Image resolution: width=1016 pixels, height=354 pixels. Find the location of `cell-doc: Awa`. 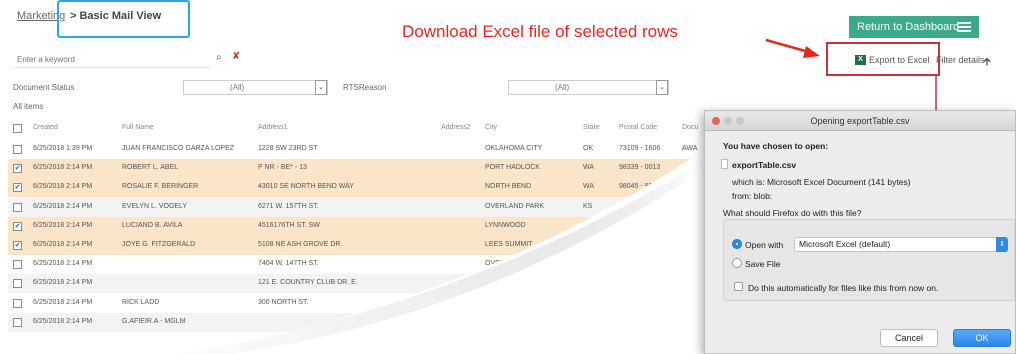

cell-doc: Awa is located at coordinates (690, 148).